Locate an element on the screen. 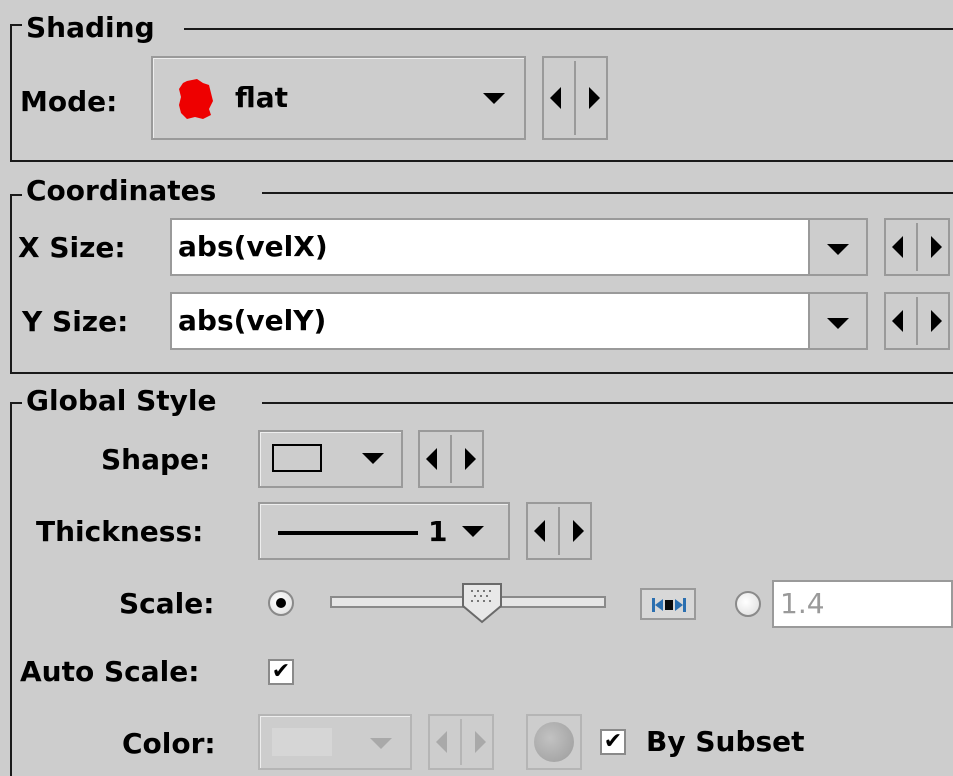 The image size is (953, 776). y-size-label: Y Size: is located at coordinates (75, 321).